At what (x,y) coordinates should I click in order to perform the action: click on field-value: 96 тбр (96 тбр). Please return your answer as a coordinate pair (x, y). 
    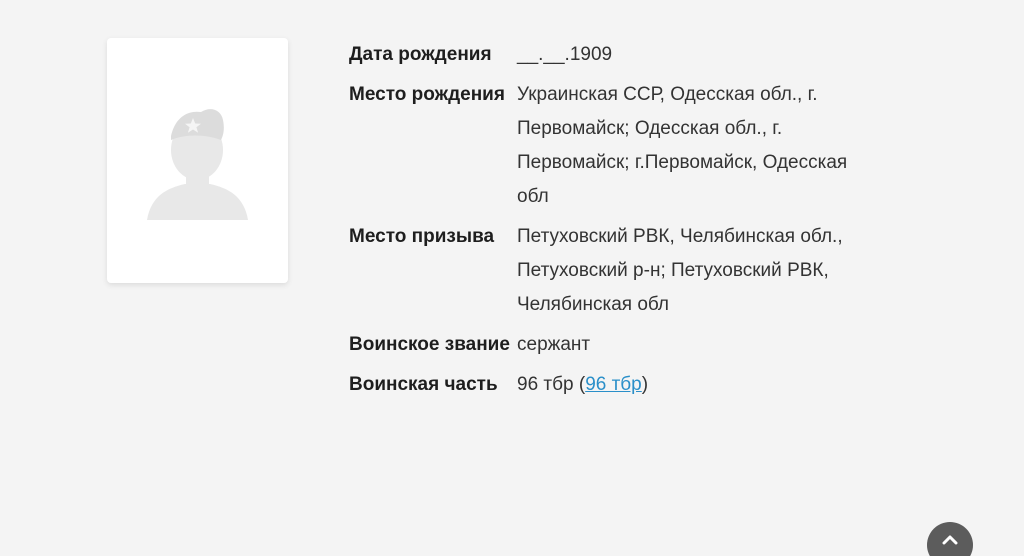
    Looking at the image, I should click on (583, 384).